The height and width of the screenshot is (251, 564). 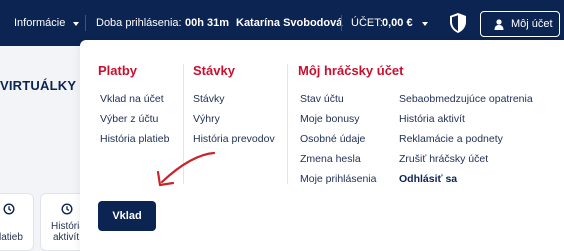 I want to click on info-menu: Informácie, so click(x=39, y=23).